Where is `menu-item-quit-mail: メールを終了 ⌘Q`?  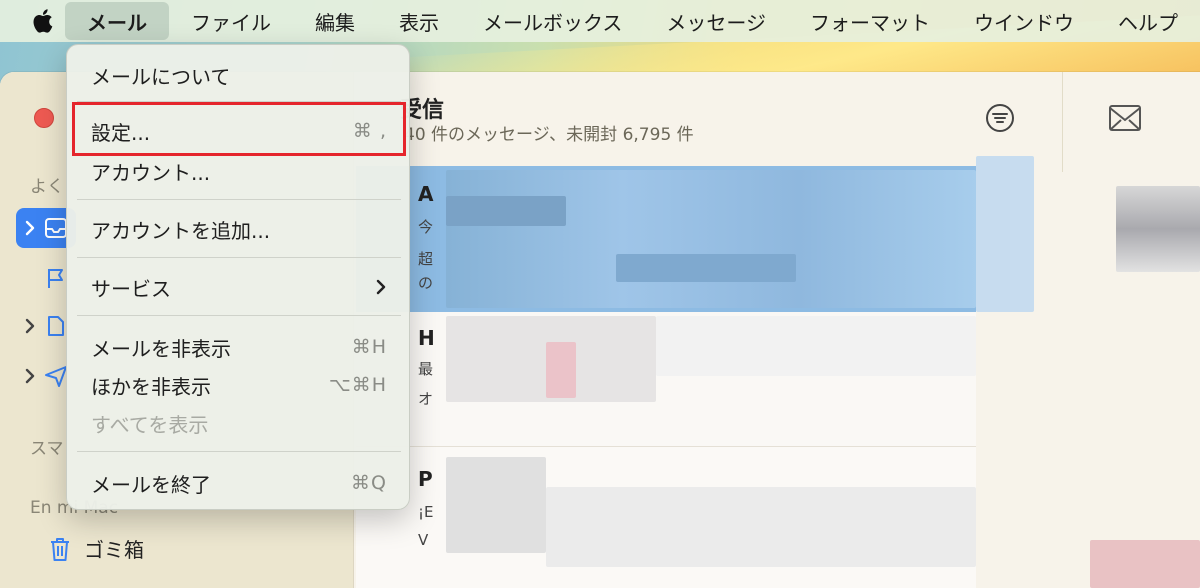 menu-item-quit-mail: メールを終了 ⌘Q is located at coordinates (239, 483).